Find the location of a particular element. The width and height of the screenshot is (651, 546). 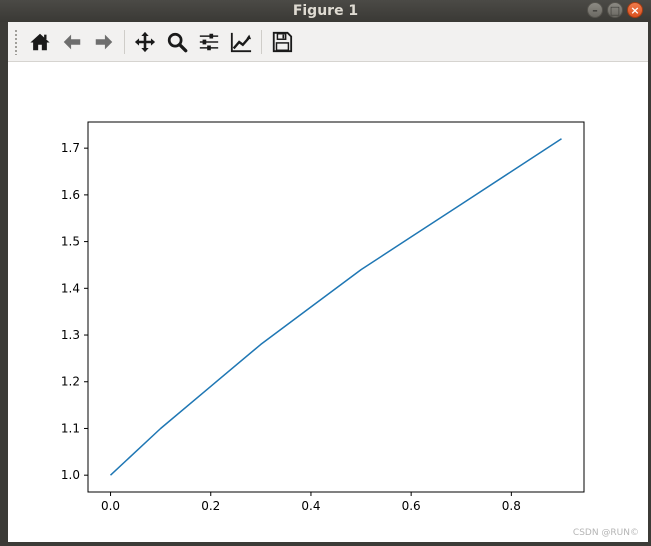

x-tick-label: 0.0 is located at coordinates (110, 506).